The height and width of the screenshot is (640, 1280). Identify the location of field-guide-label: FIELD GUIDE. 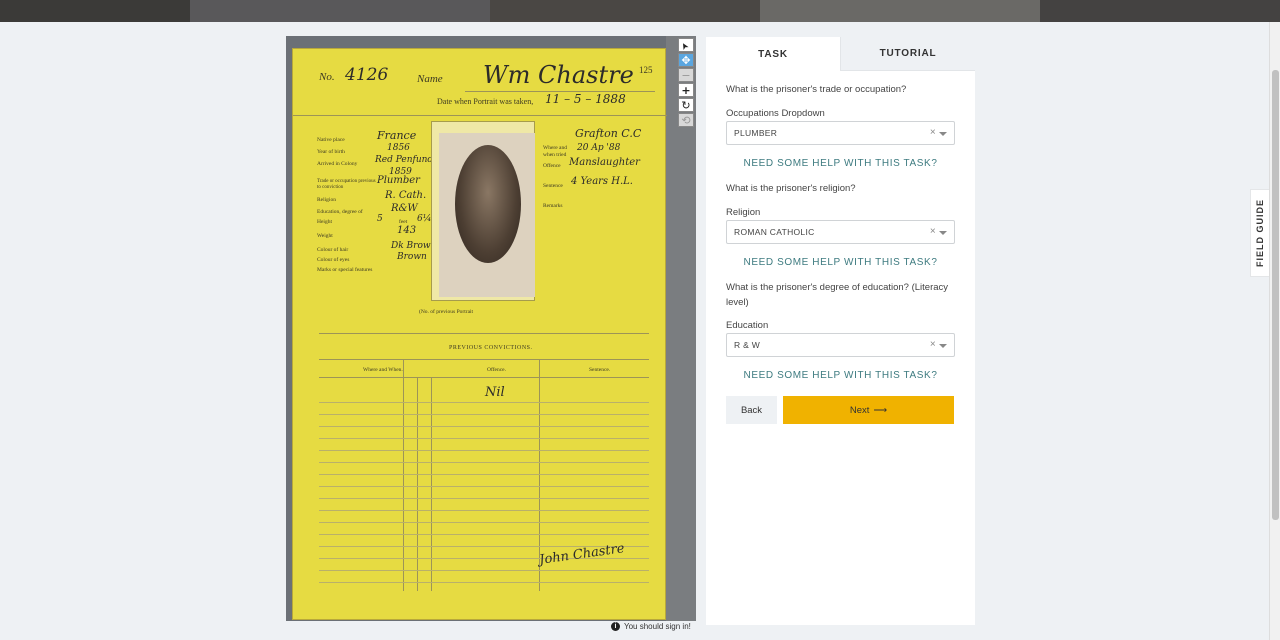
(1260, 233).